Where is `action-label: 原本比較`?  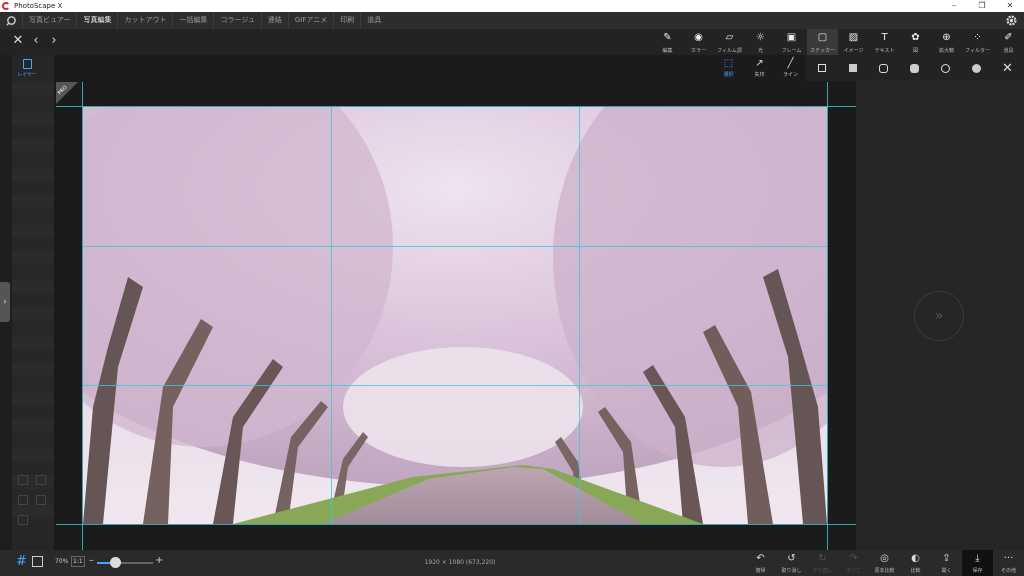
action-label: 原本比較 is located at coordinates (884, 571).